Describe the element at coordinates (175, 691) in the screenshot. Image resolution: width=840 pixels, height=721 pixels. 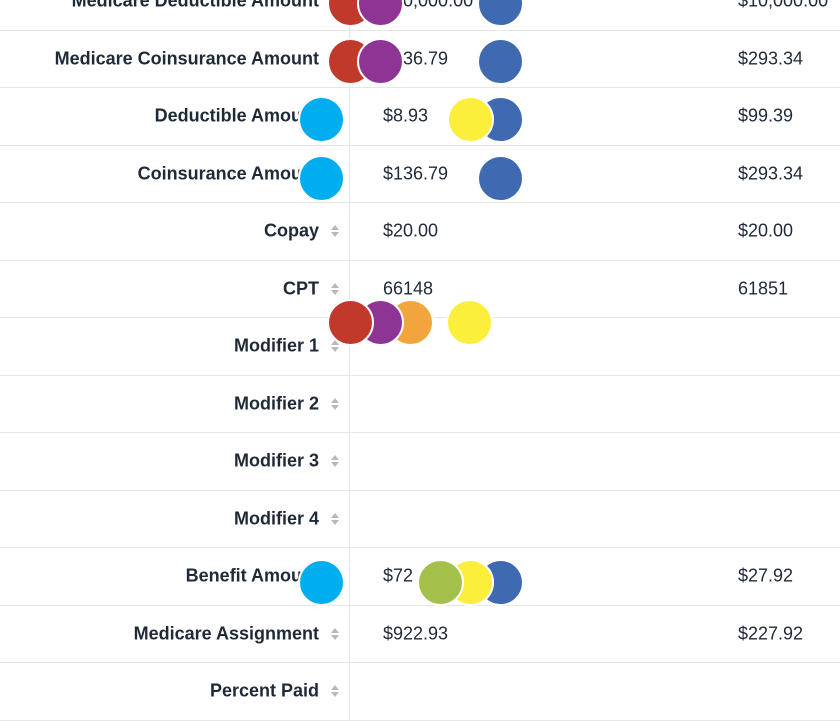
I see `row-header: Percent Paid` at that location.